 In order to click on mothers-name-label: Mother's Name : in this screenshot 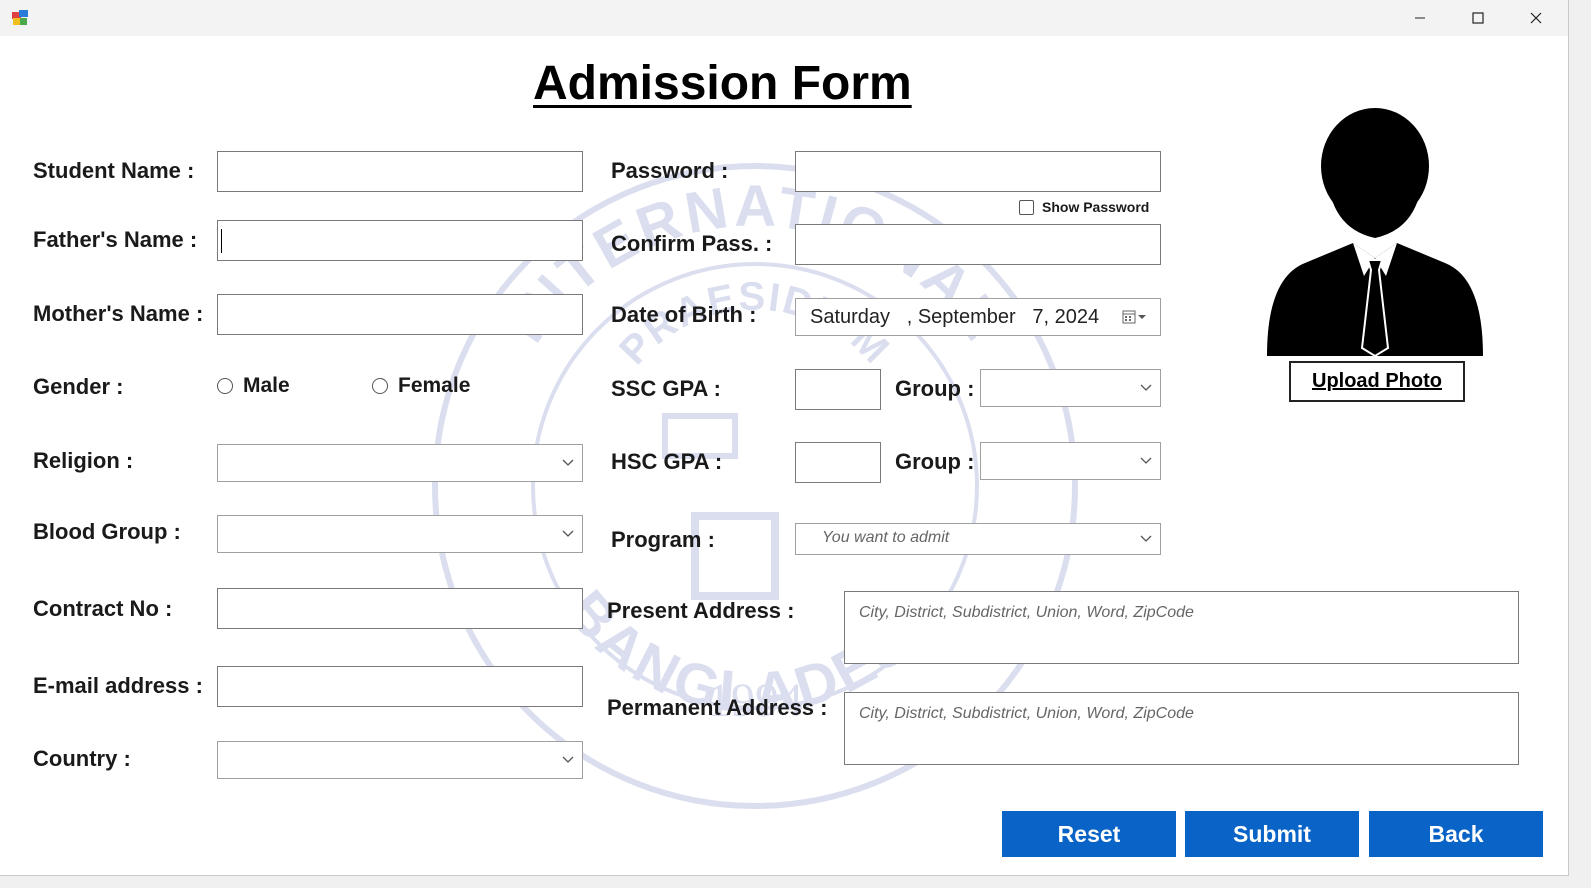, I will do `click(118, 313)`.